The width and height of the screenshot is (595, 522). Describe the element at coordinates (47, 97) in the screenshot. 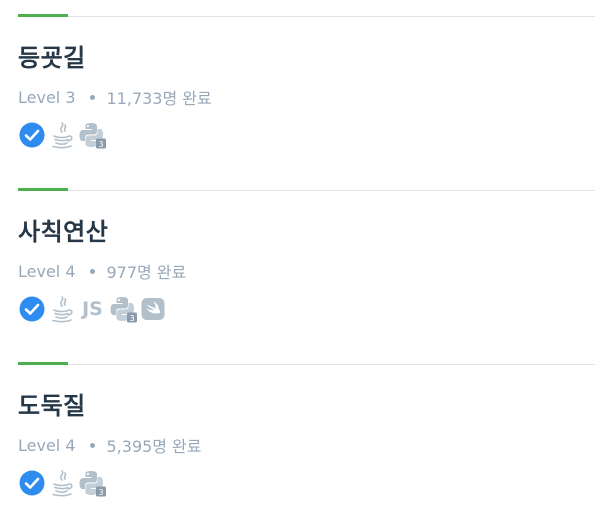

I see `level-label: Level 3` at that location.